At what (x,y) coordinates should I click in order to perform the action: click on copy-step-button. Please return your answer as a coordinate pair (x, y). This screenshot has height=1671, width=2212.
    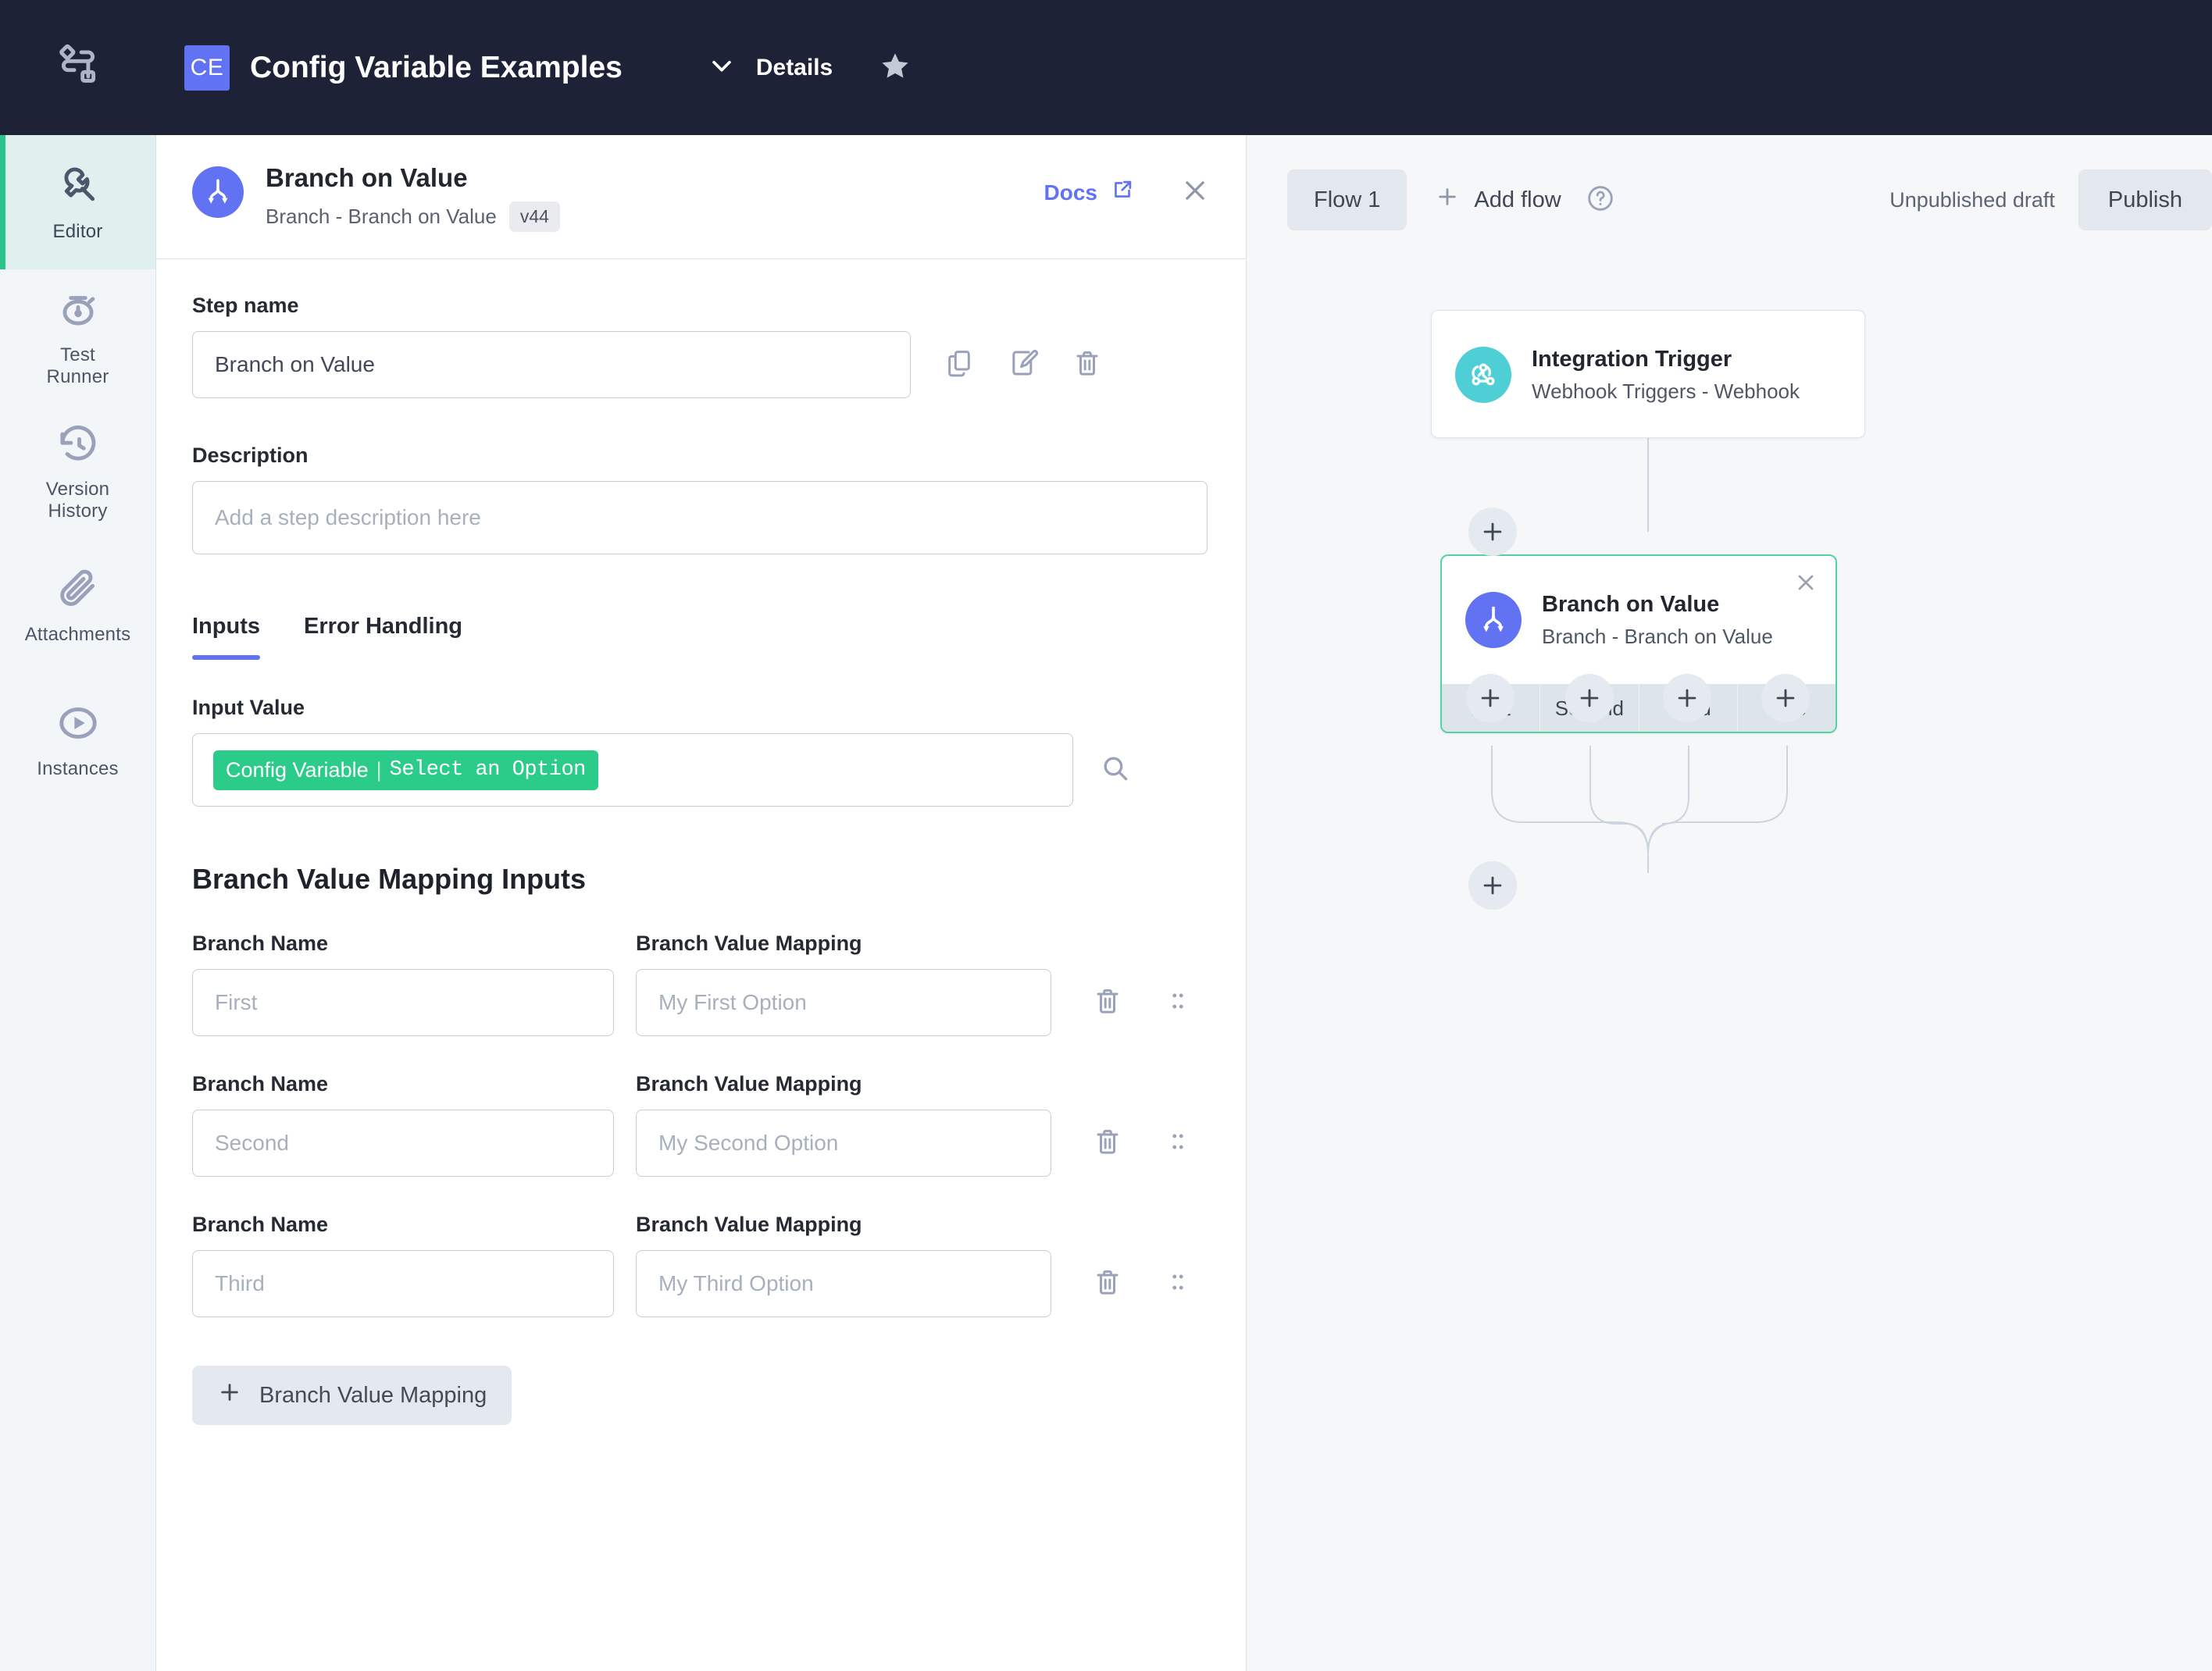
    Looking at the image, I should click on (959, 364).